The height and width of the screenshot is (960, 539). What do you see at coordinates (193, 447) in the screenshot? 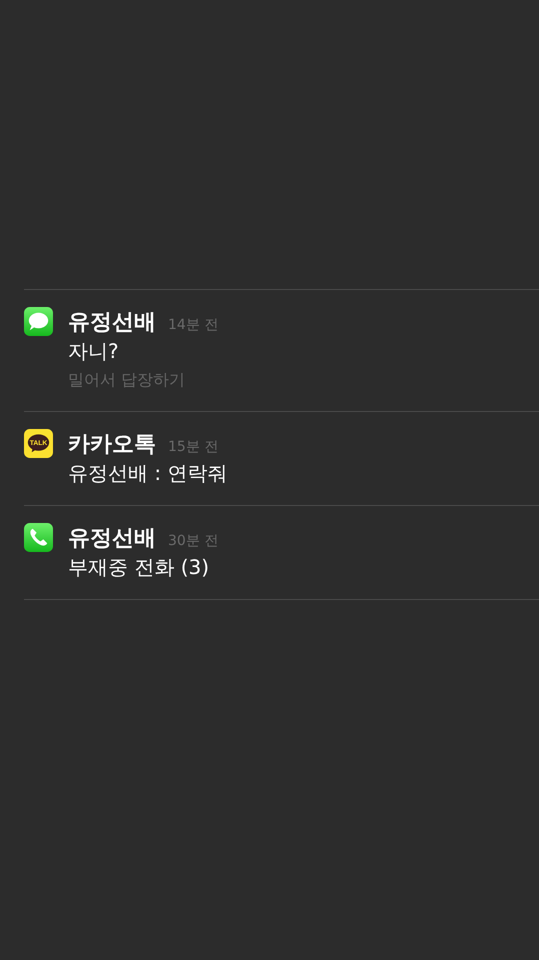
I see `notification-time: 15분 전` at bounding box center [193, 447].